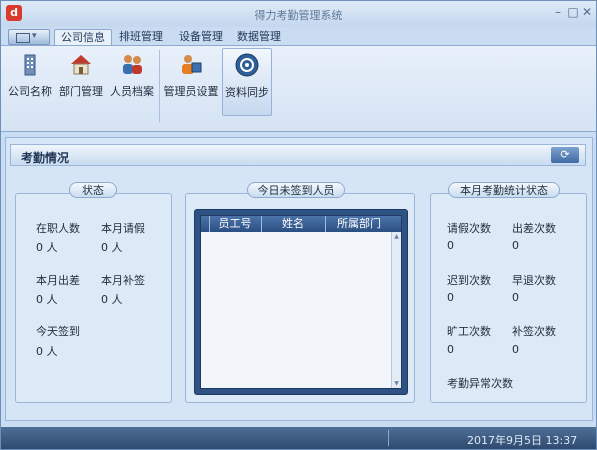 This screenshot has height=450, width=597. What do you see at coordinates (45, 158) in the screenshot?
I see `page-title: 考勤情况` at bounding box center [45, 158].